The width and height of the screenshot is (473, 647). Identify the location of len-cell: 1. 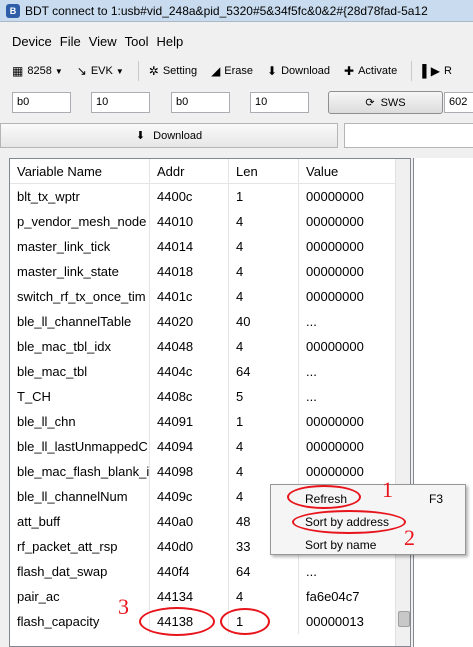
(264, 421).